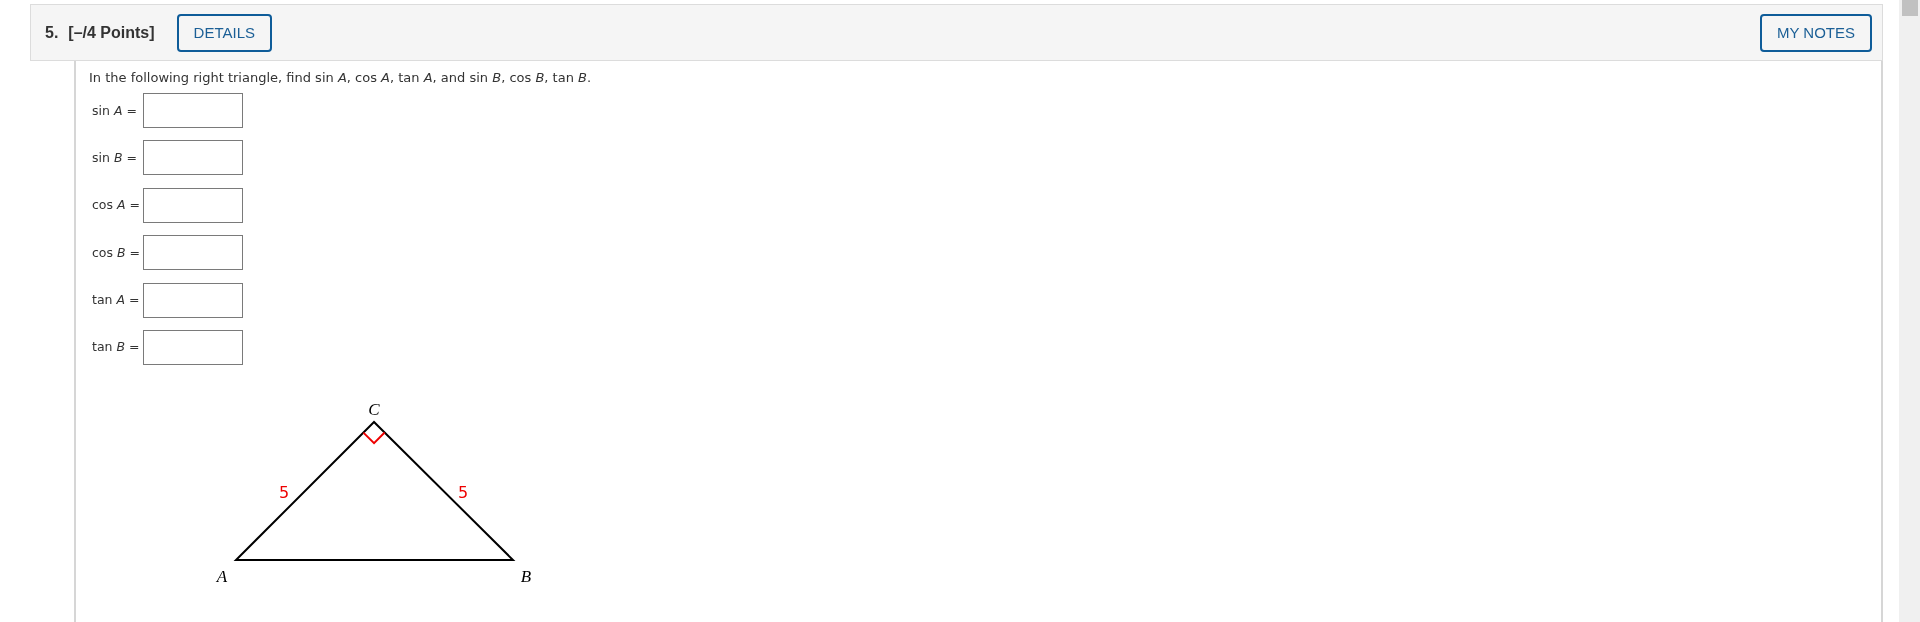  What do you see at coordinates (52, 32) in the screenshot?
I see `question-number: 5.` at bounding box center [52, 32].